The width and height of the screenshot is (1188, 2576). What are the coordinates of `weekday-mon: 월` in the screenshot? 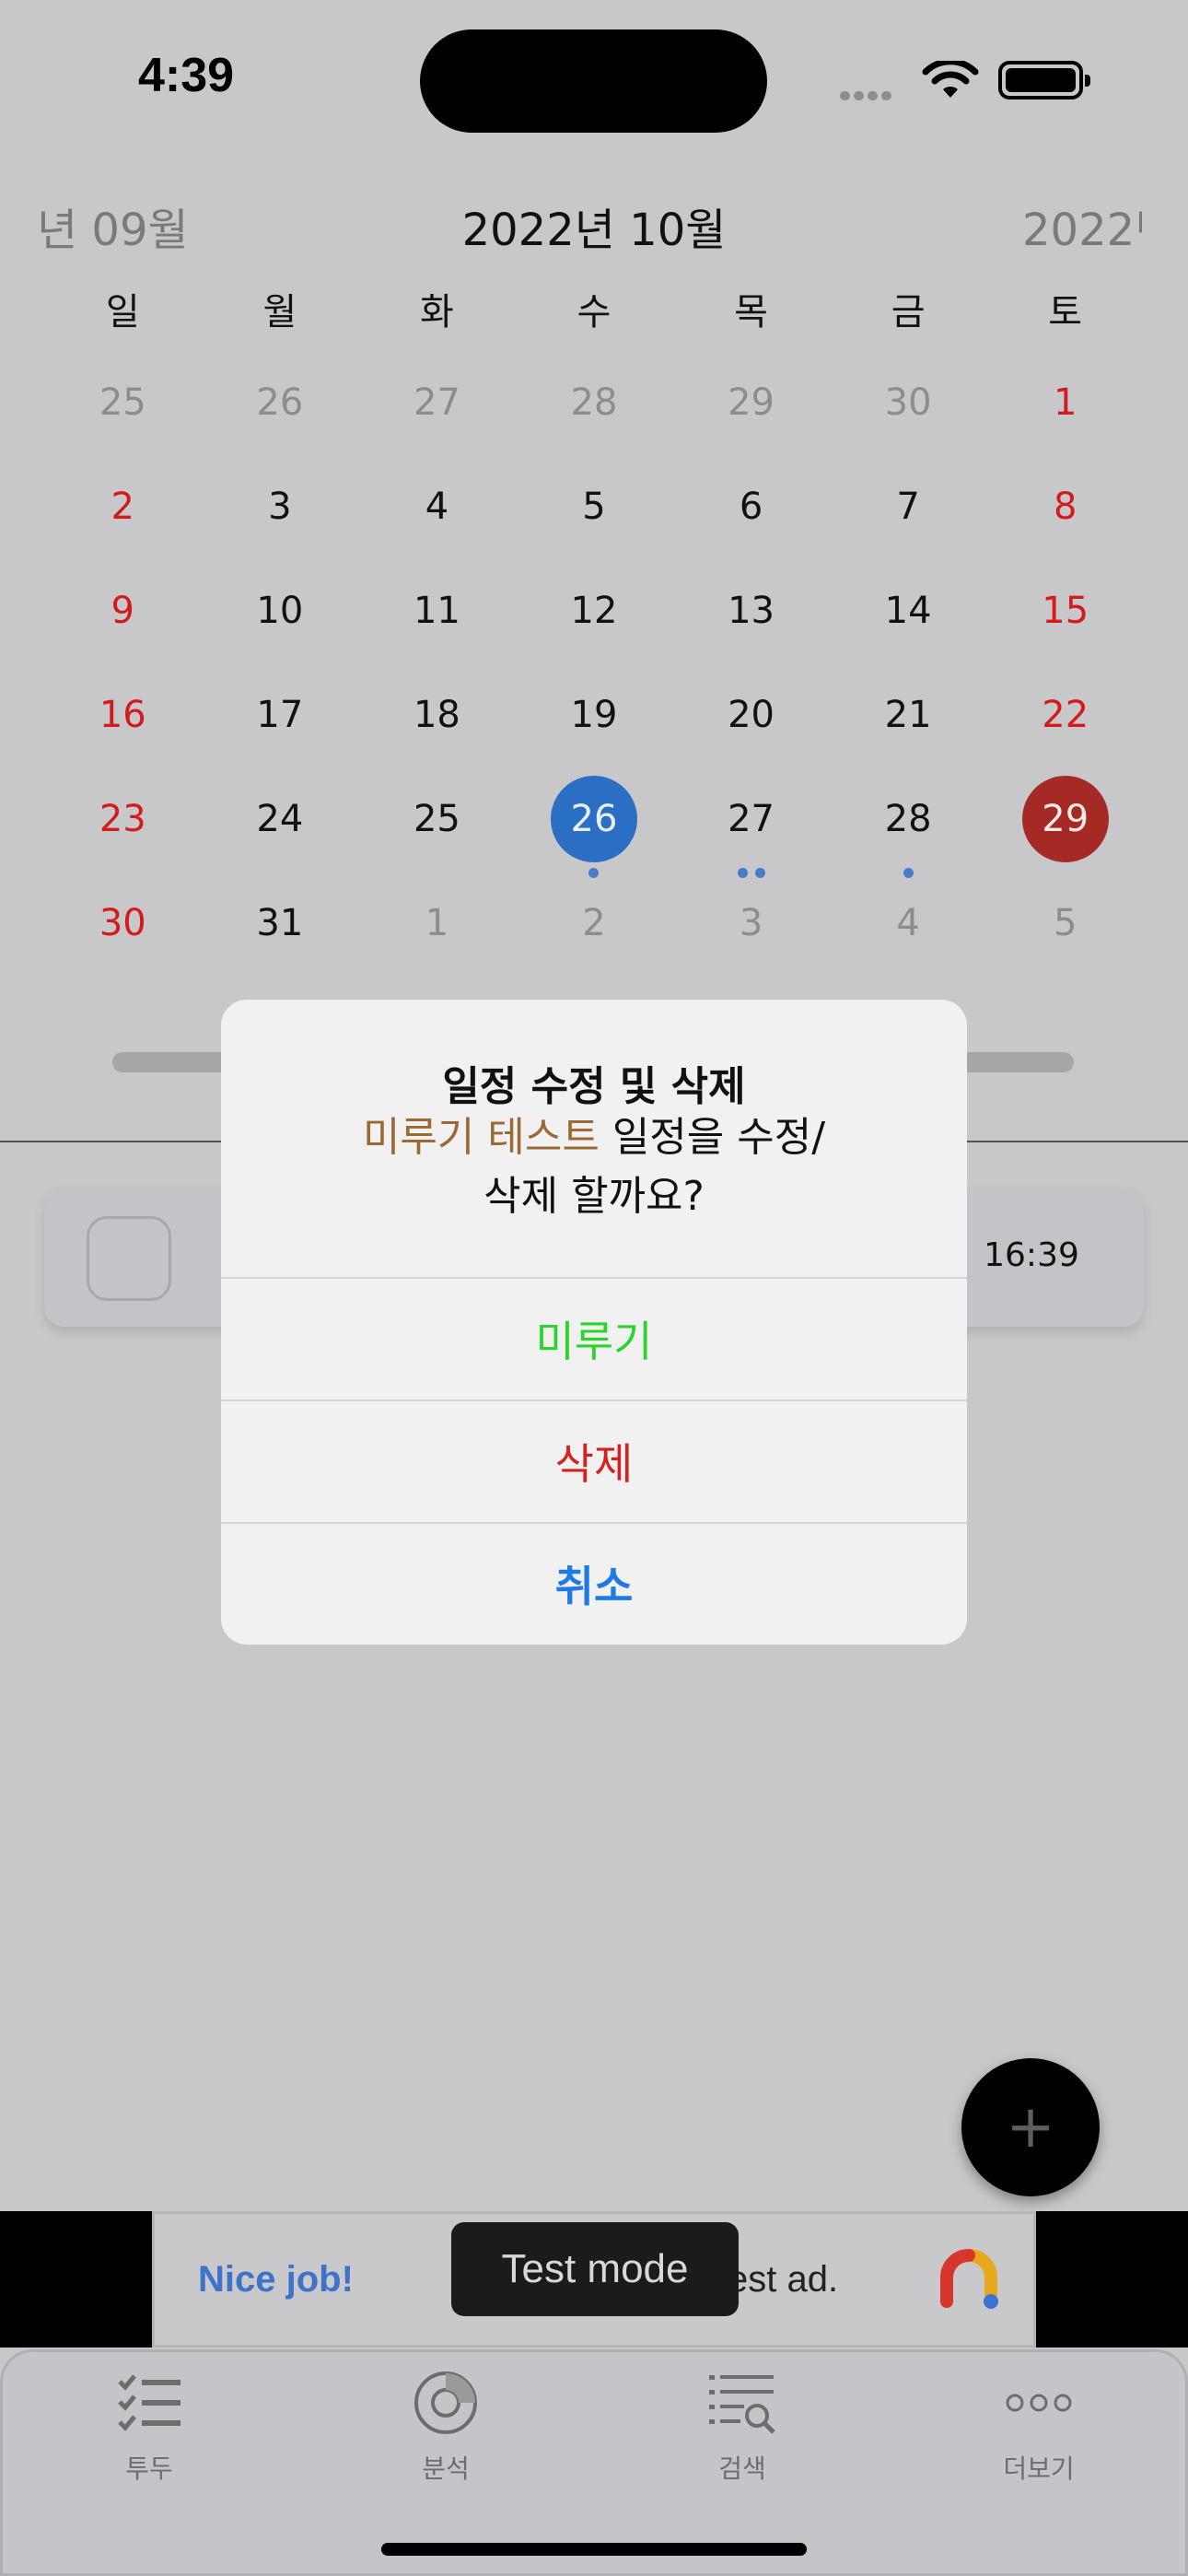 It's located at (279, 312).